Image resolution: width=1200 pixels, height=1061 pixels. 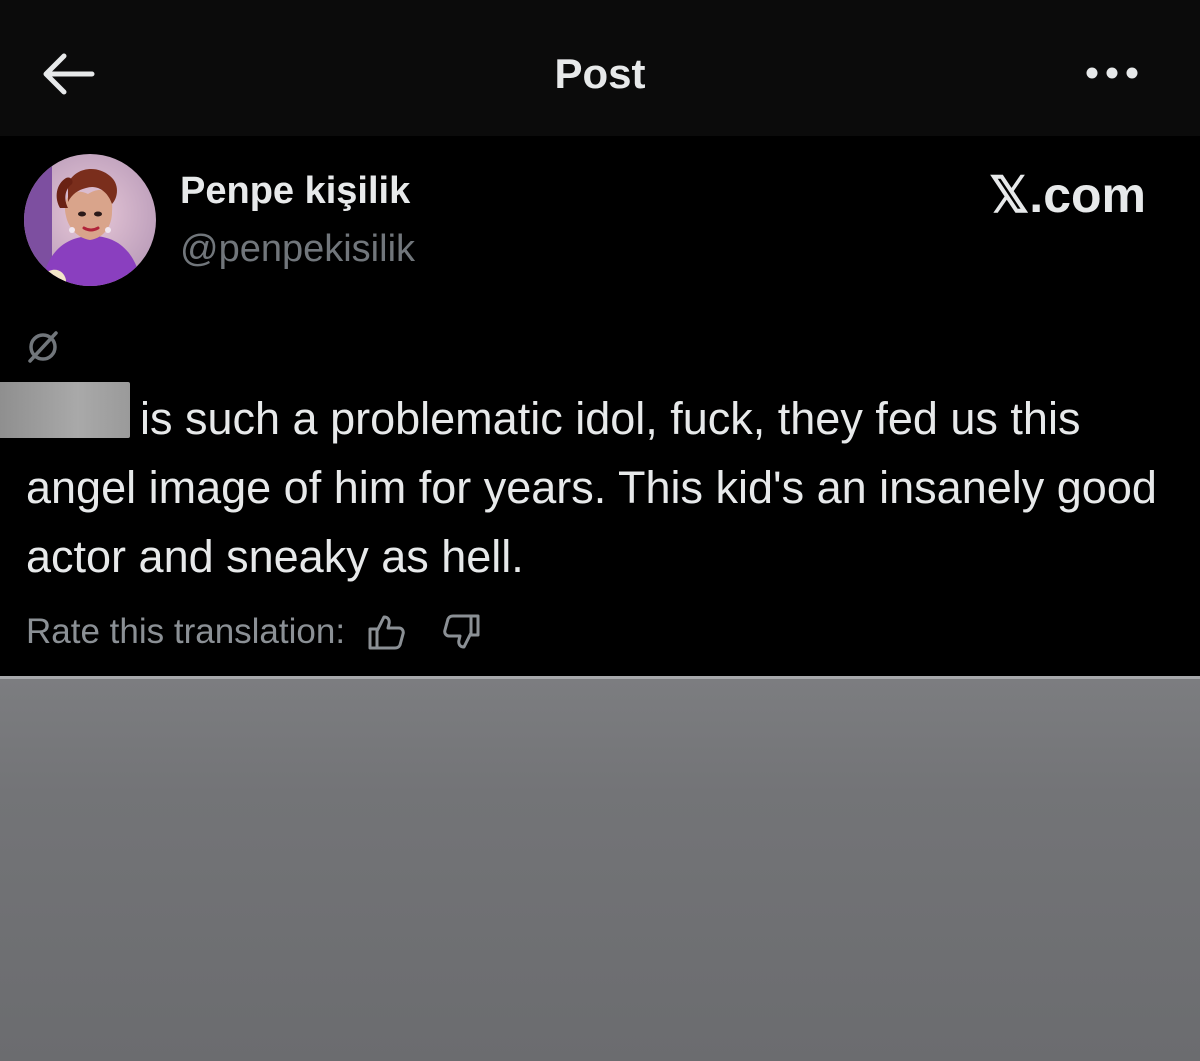 I want to click on thumbs-down-button, so click(x=462, y=632).